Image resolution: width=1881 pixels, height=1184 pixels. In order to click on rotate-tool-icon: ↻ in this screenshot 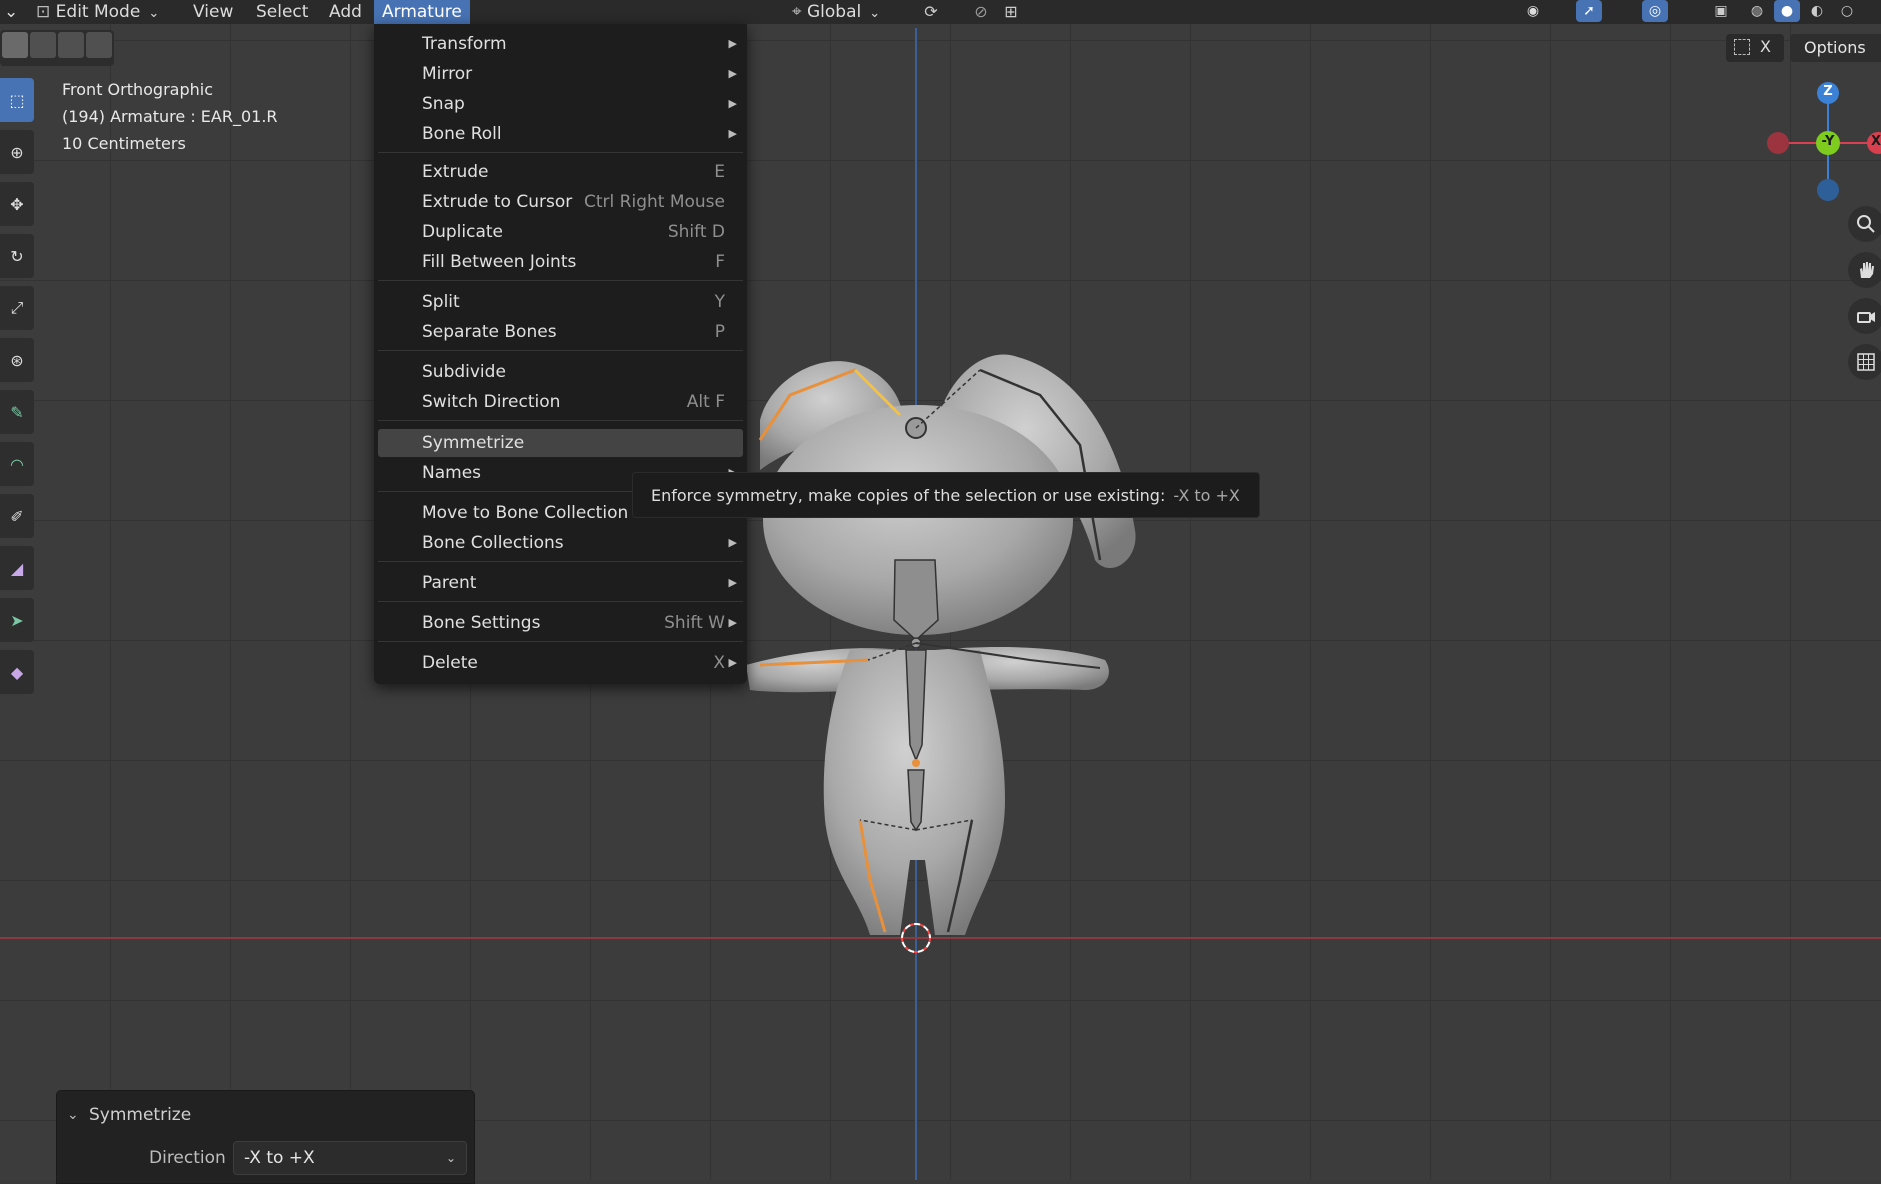, I will do `click(17, 256)`.